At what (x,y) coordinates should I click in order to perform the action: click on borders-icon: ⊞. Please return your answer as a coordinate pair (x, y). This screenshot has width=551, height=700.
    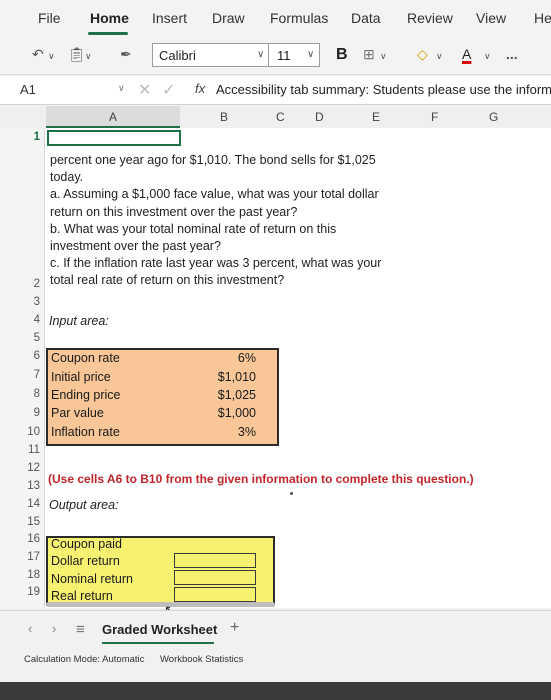
    Looking at the image, I should click on (369, 54).